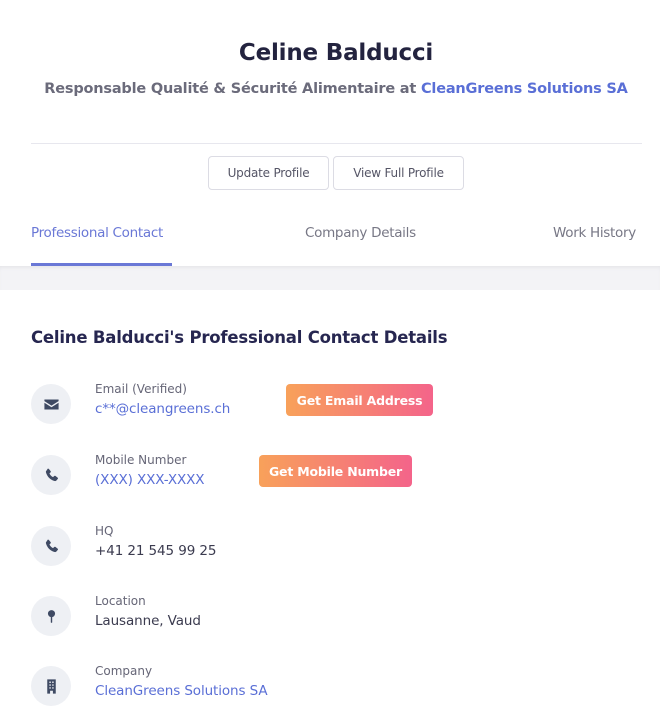  I want to click on tab-professional-contact: Professional Contact, so click(97, 233).